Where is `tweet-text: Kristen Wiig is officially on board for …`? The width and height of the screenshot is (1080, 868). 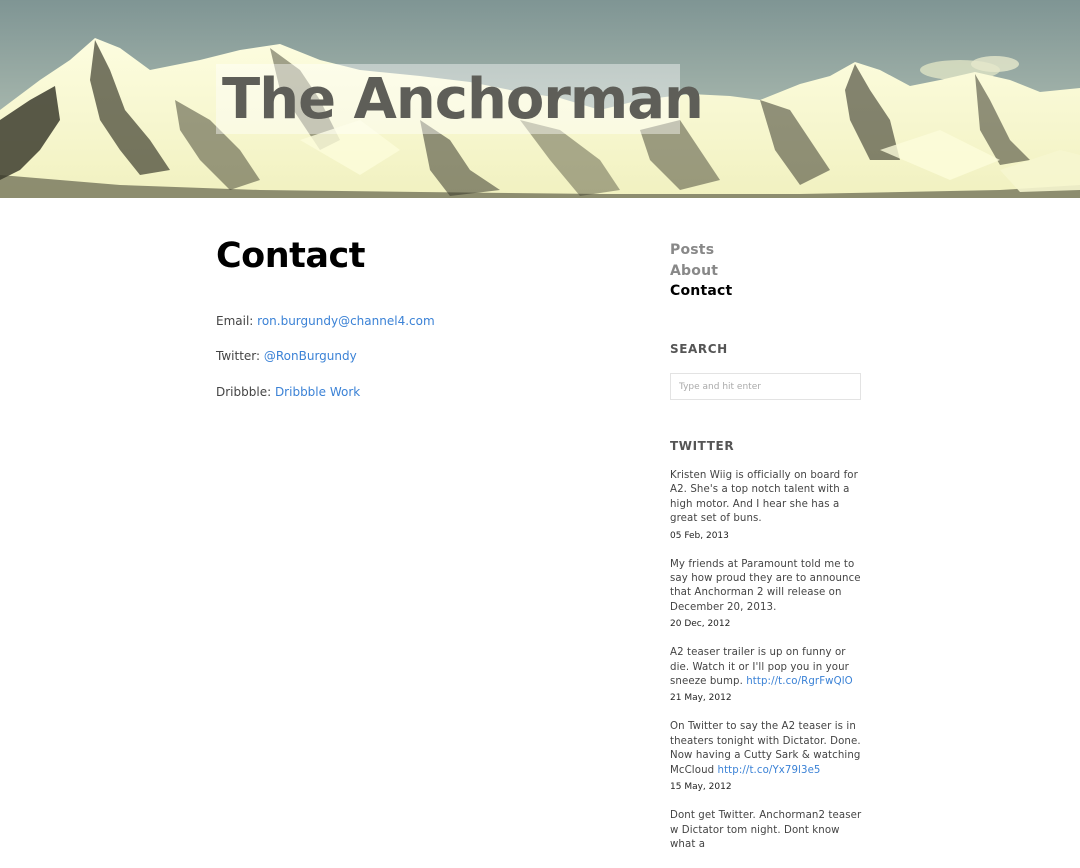 tweet-text: Kristen Wiig is officially on board for … is located at coordinates (767, 498).